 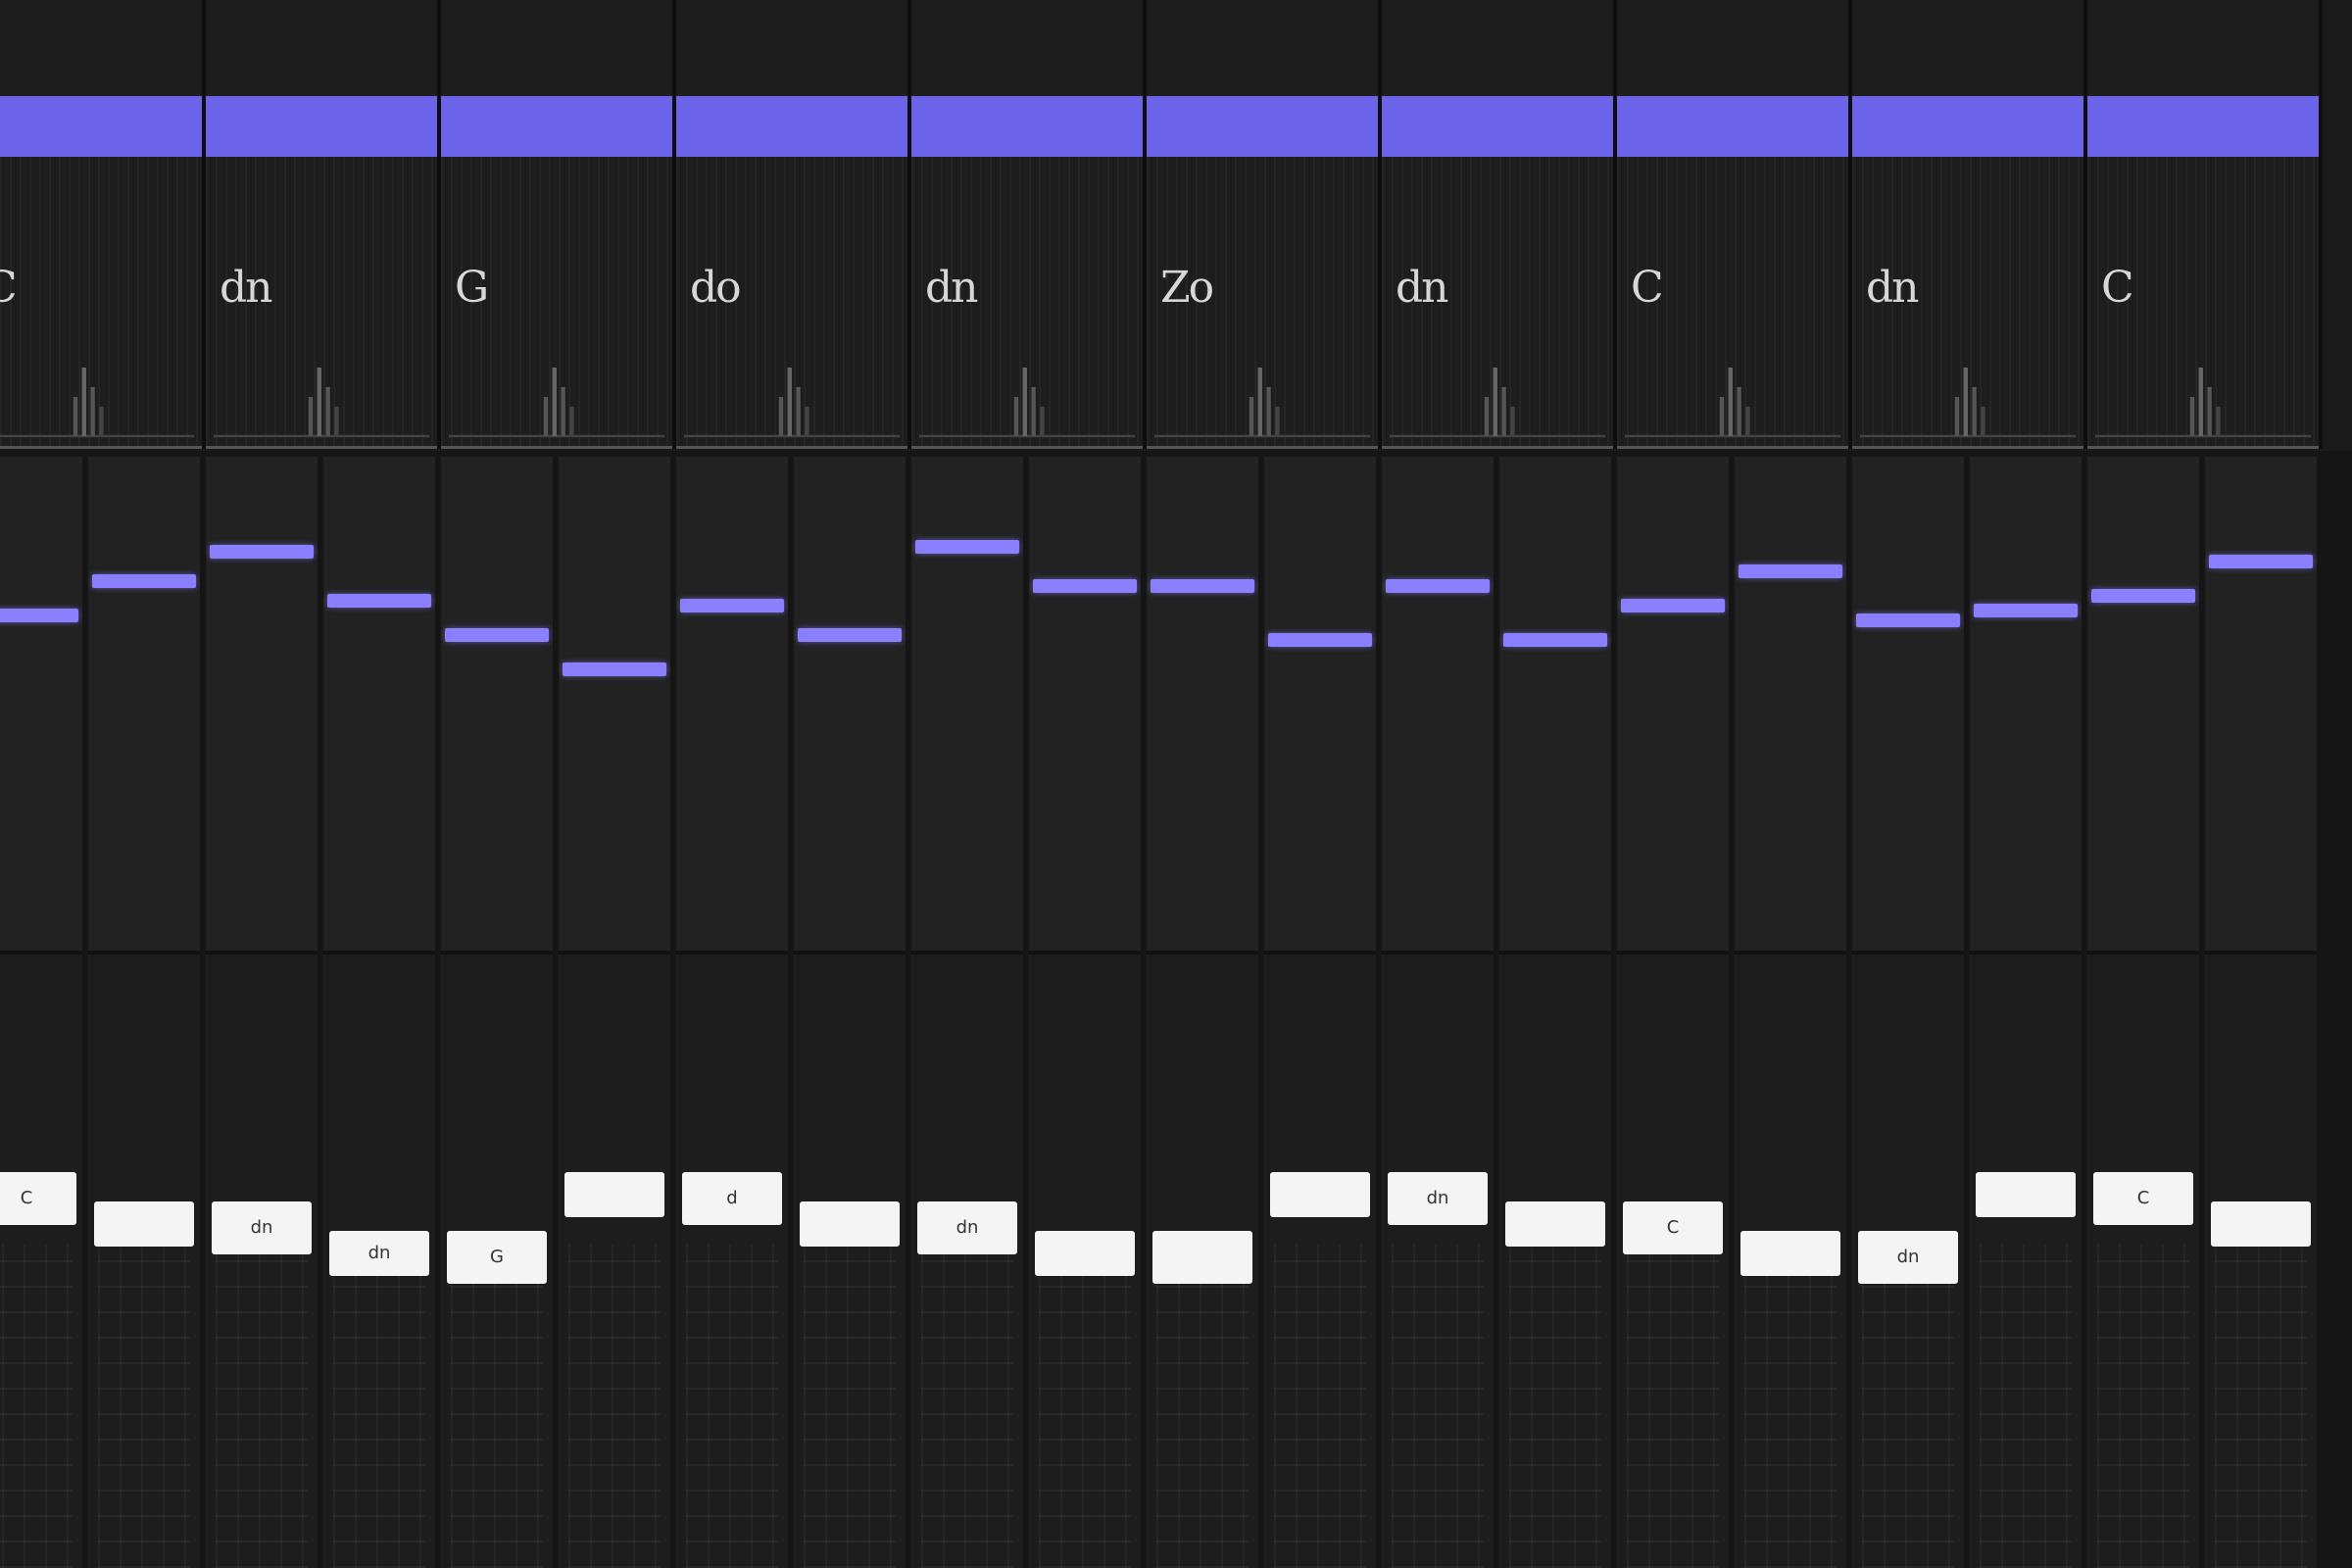 What do you see at coordinates (792, 392) in the screenshot?
I see `level-meter` at bounding box center [792, 392].